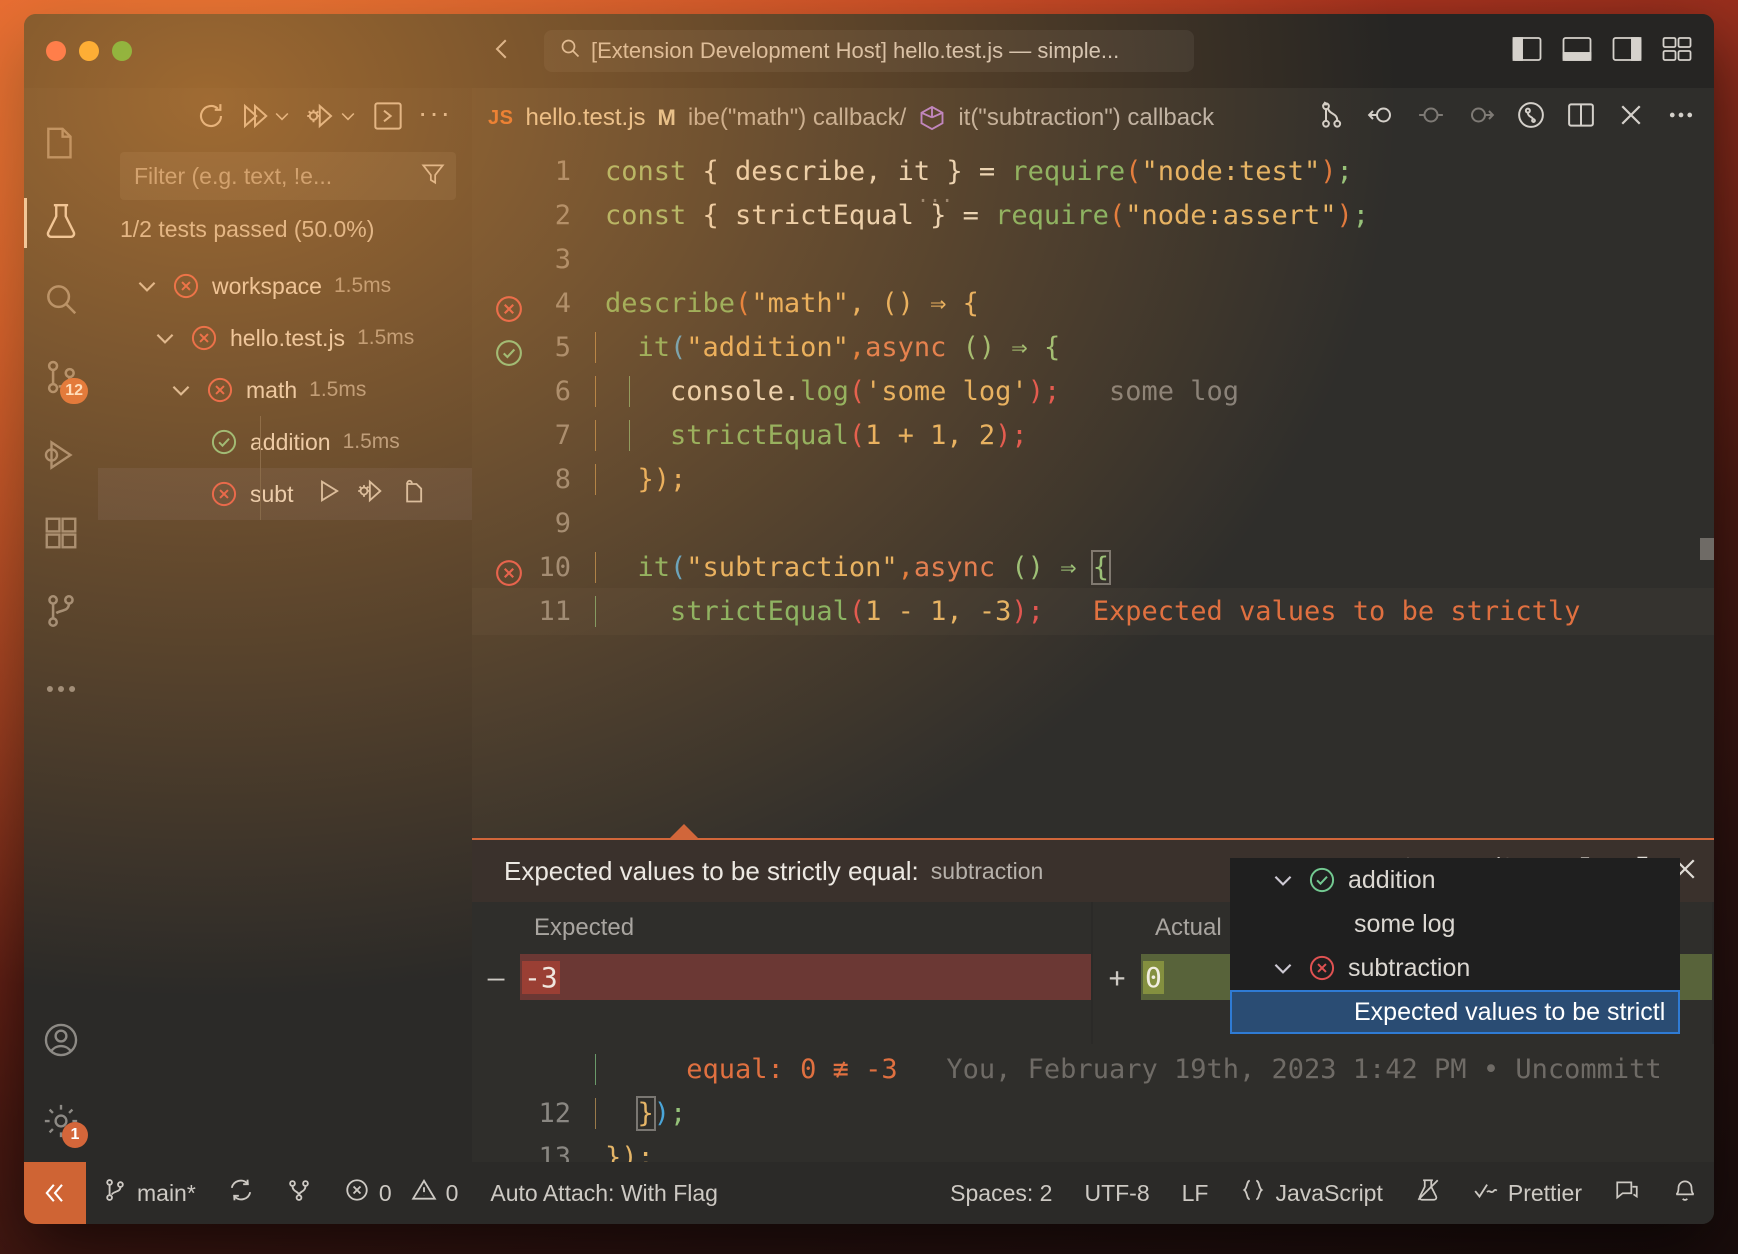  I want to click on warning-icon, so click(424, 1193).